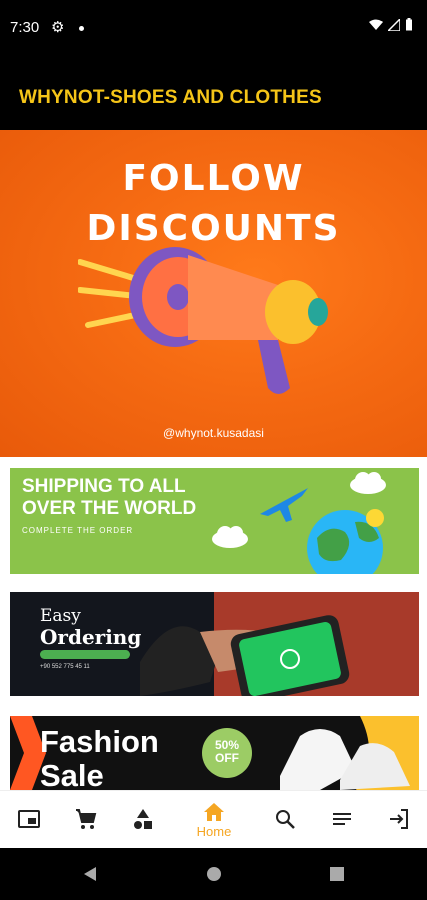  I want to click on shipping-line-1: SHIPPING TO ALL, so click(104, 486).